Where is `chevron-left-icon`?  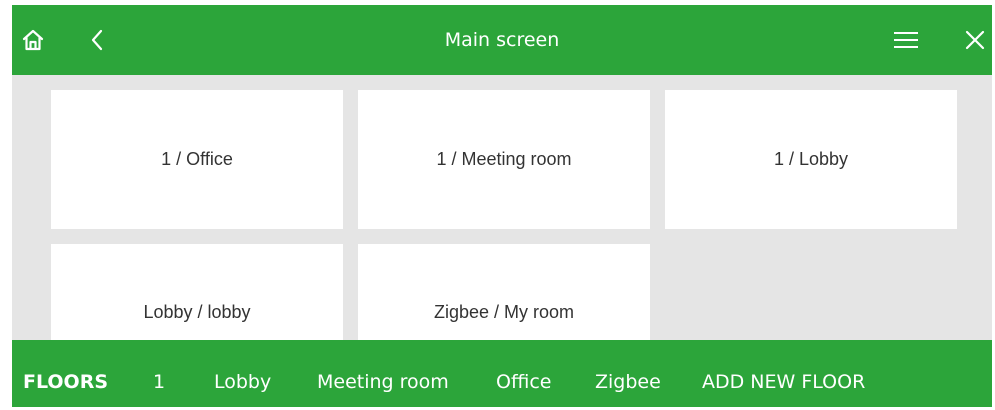
chevron-left-icon is located at coordinates (97, 40).